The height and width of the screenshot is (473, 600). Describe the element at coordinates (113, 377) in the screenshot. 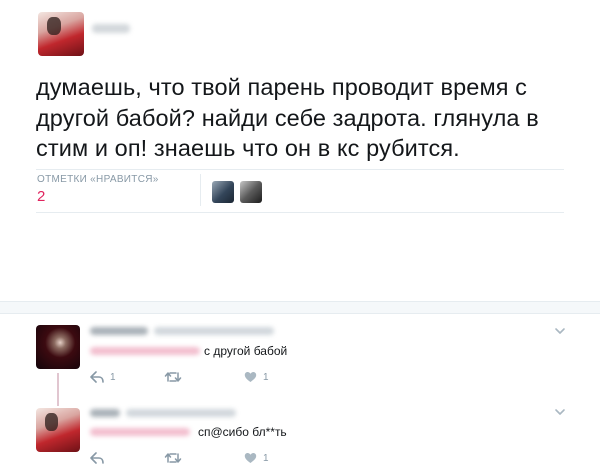

I see `reply-count: 1` at that location.